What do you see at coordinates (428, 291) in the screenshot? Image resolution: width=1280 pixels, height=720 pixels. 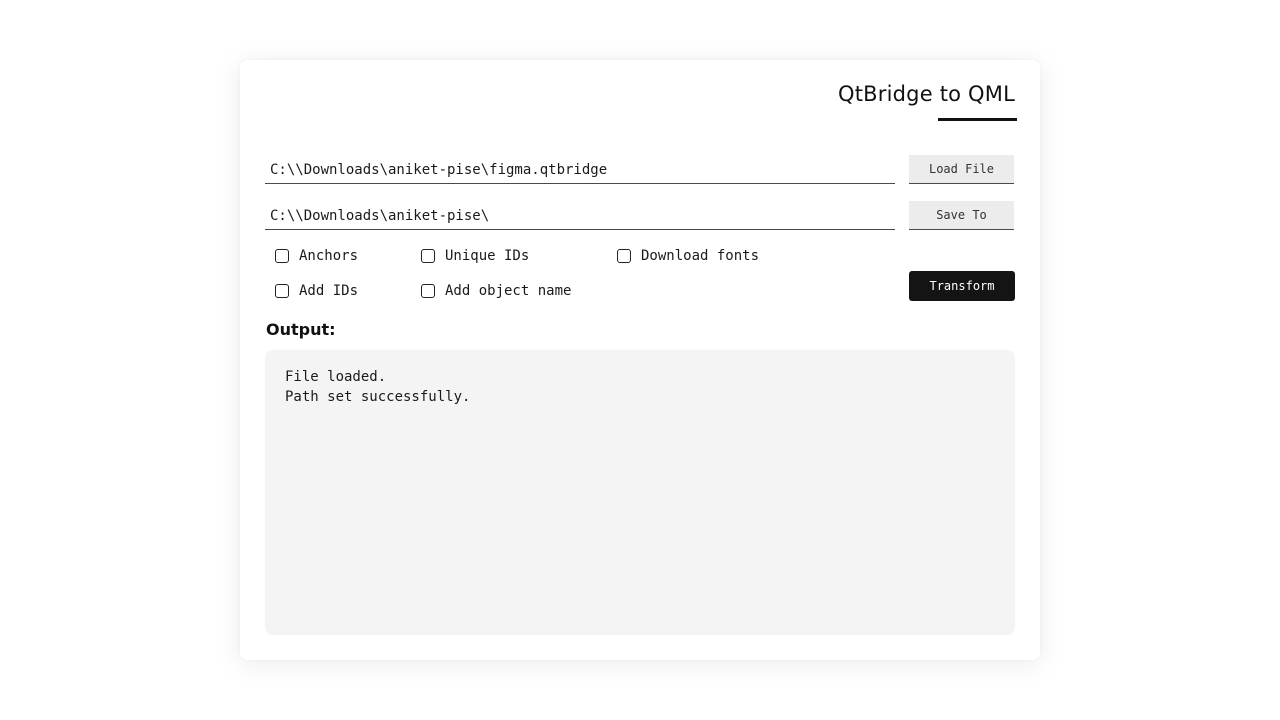 I see `add-object-name-checkbox` at bounding box center [428, 291].